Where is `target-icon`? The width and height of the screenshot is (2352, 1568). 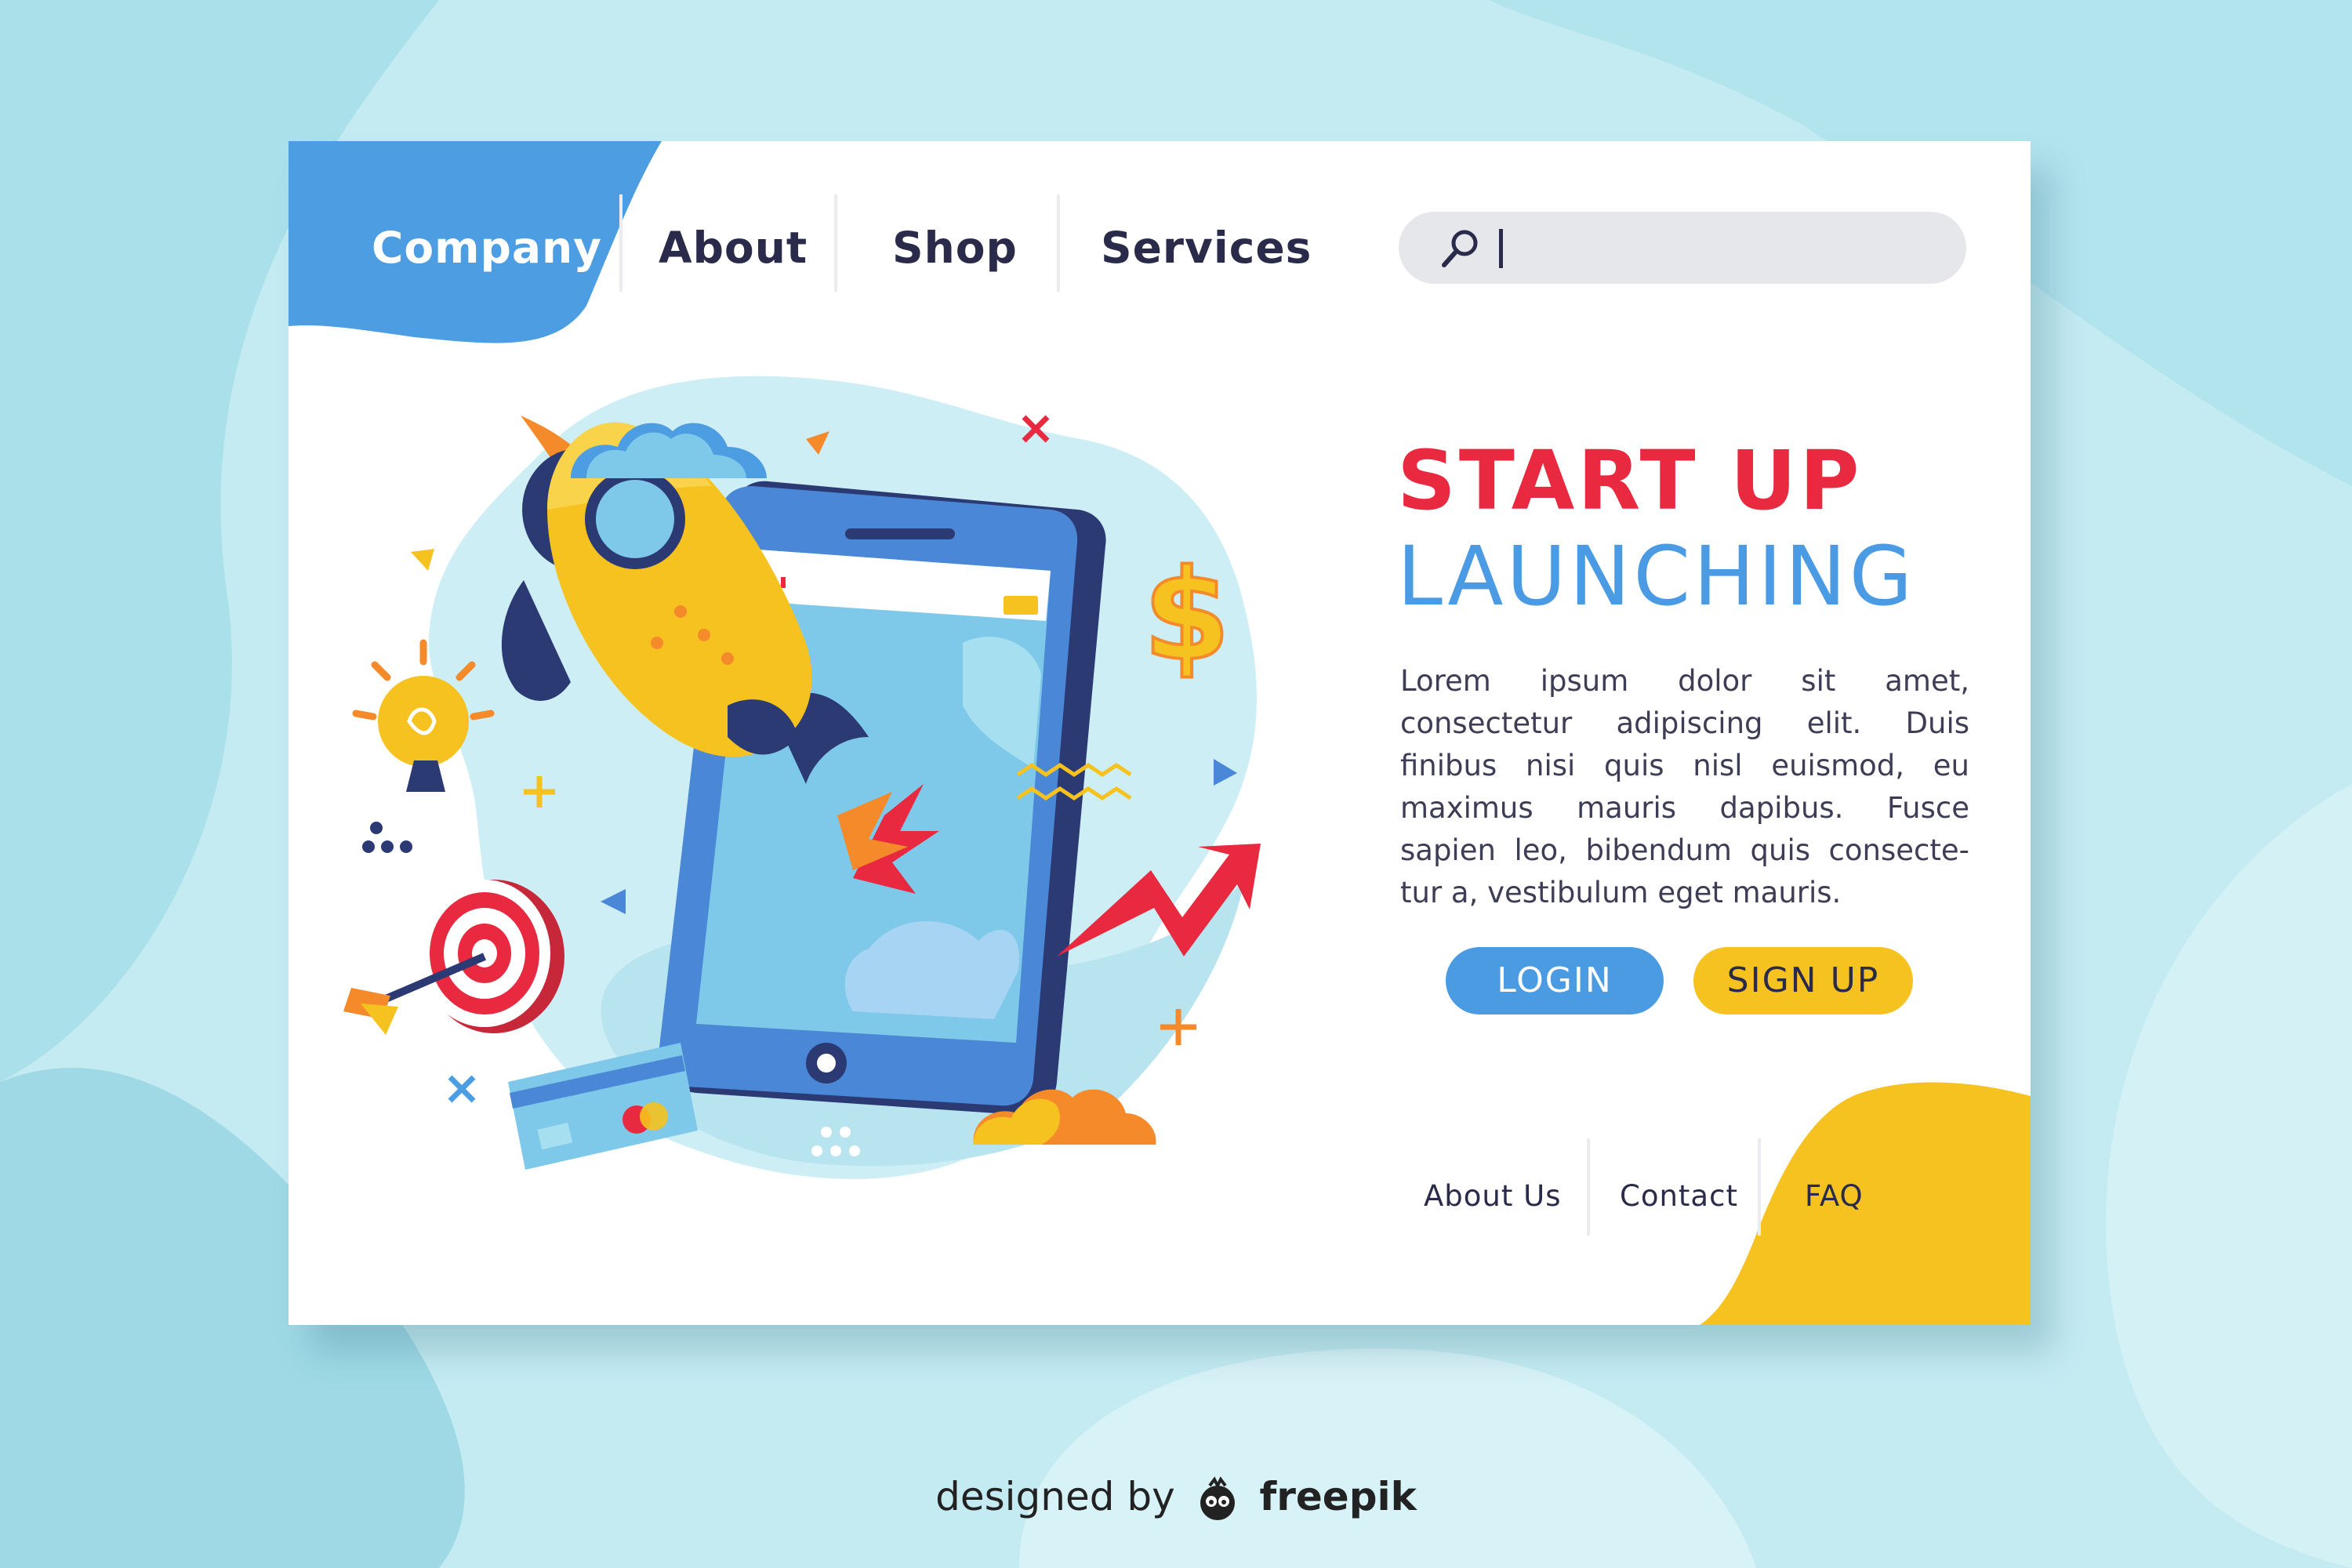
target-icon is located at coordinates (453, 957).